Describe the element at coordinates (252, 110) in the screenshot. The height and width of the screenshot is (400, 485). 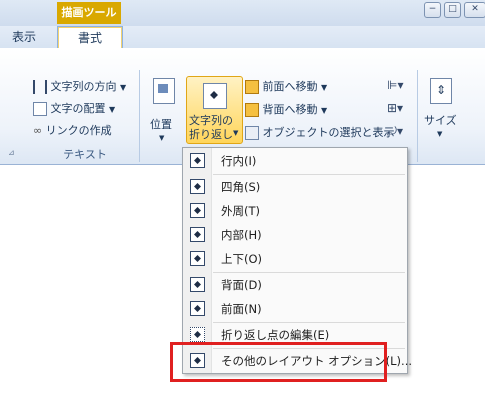
I see `send-backward-icon` at that location.